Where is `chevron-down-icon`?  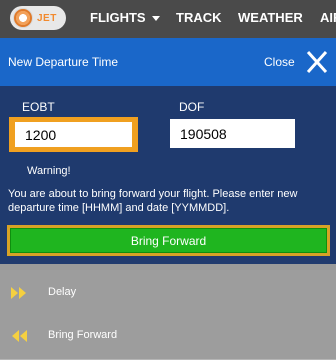
chevron-down-icon is located at coordinates (155, 19).